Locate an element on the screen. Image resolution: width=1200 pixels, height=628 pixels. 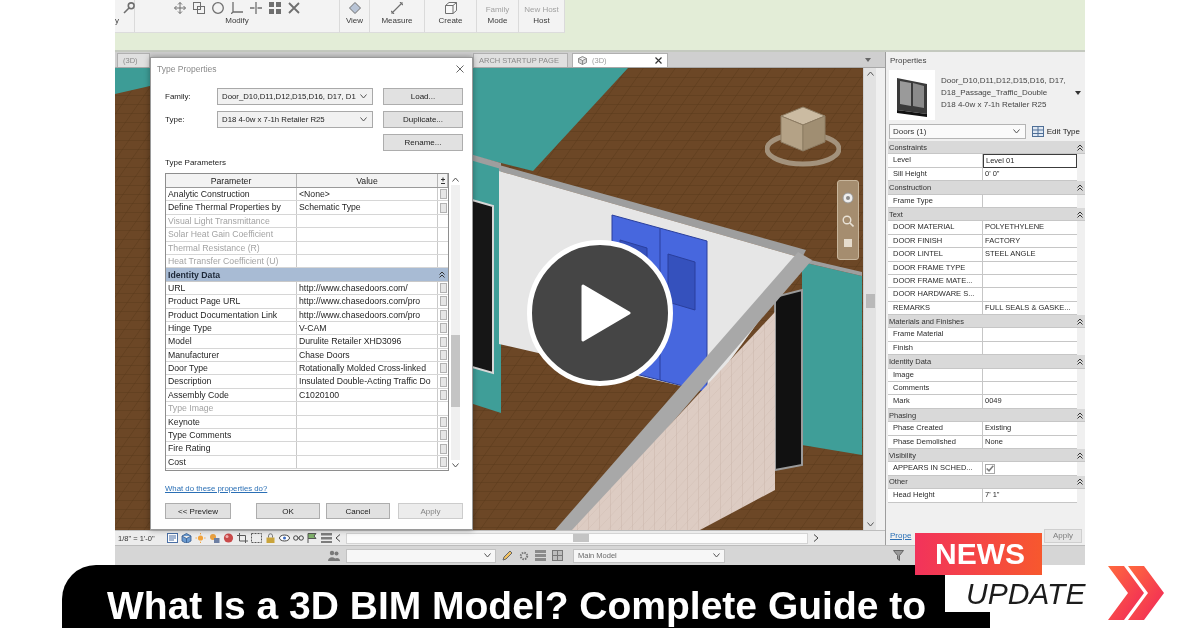
move-arrows-icon is located at coordinates (180, 7).